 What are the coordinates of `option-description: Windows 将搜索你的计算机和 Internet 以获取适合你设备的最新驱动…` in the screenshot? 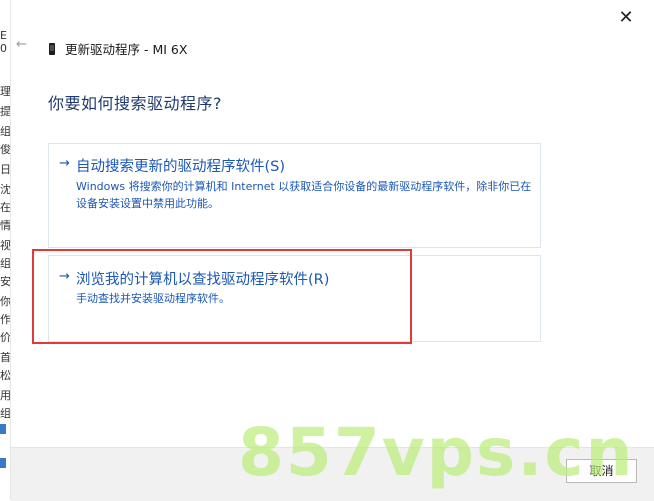 It's located at (304, 195).